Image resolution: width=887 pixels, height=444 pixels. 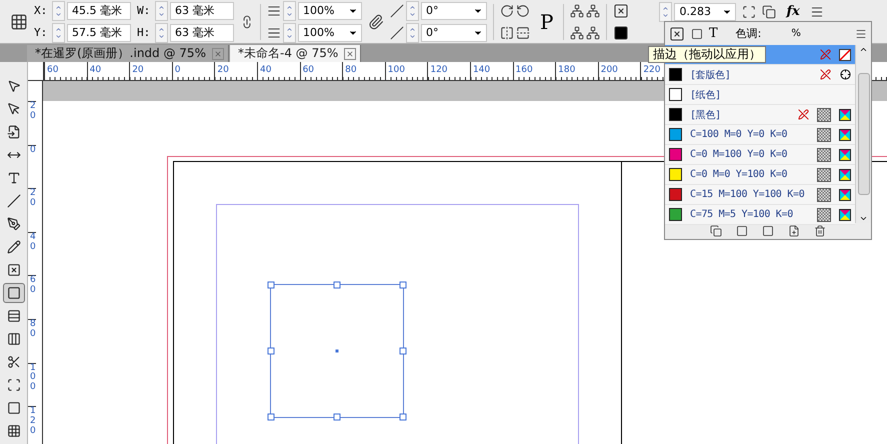 What do you see at coordinates (296, 53) in the screenshot?
I see `document-tab: *未命名-4 @ 75%` at bounding box center [296, 53].